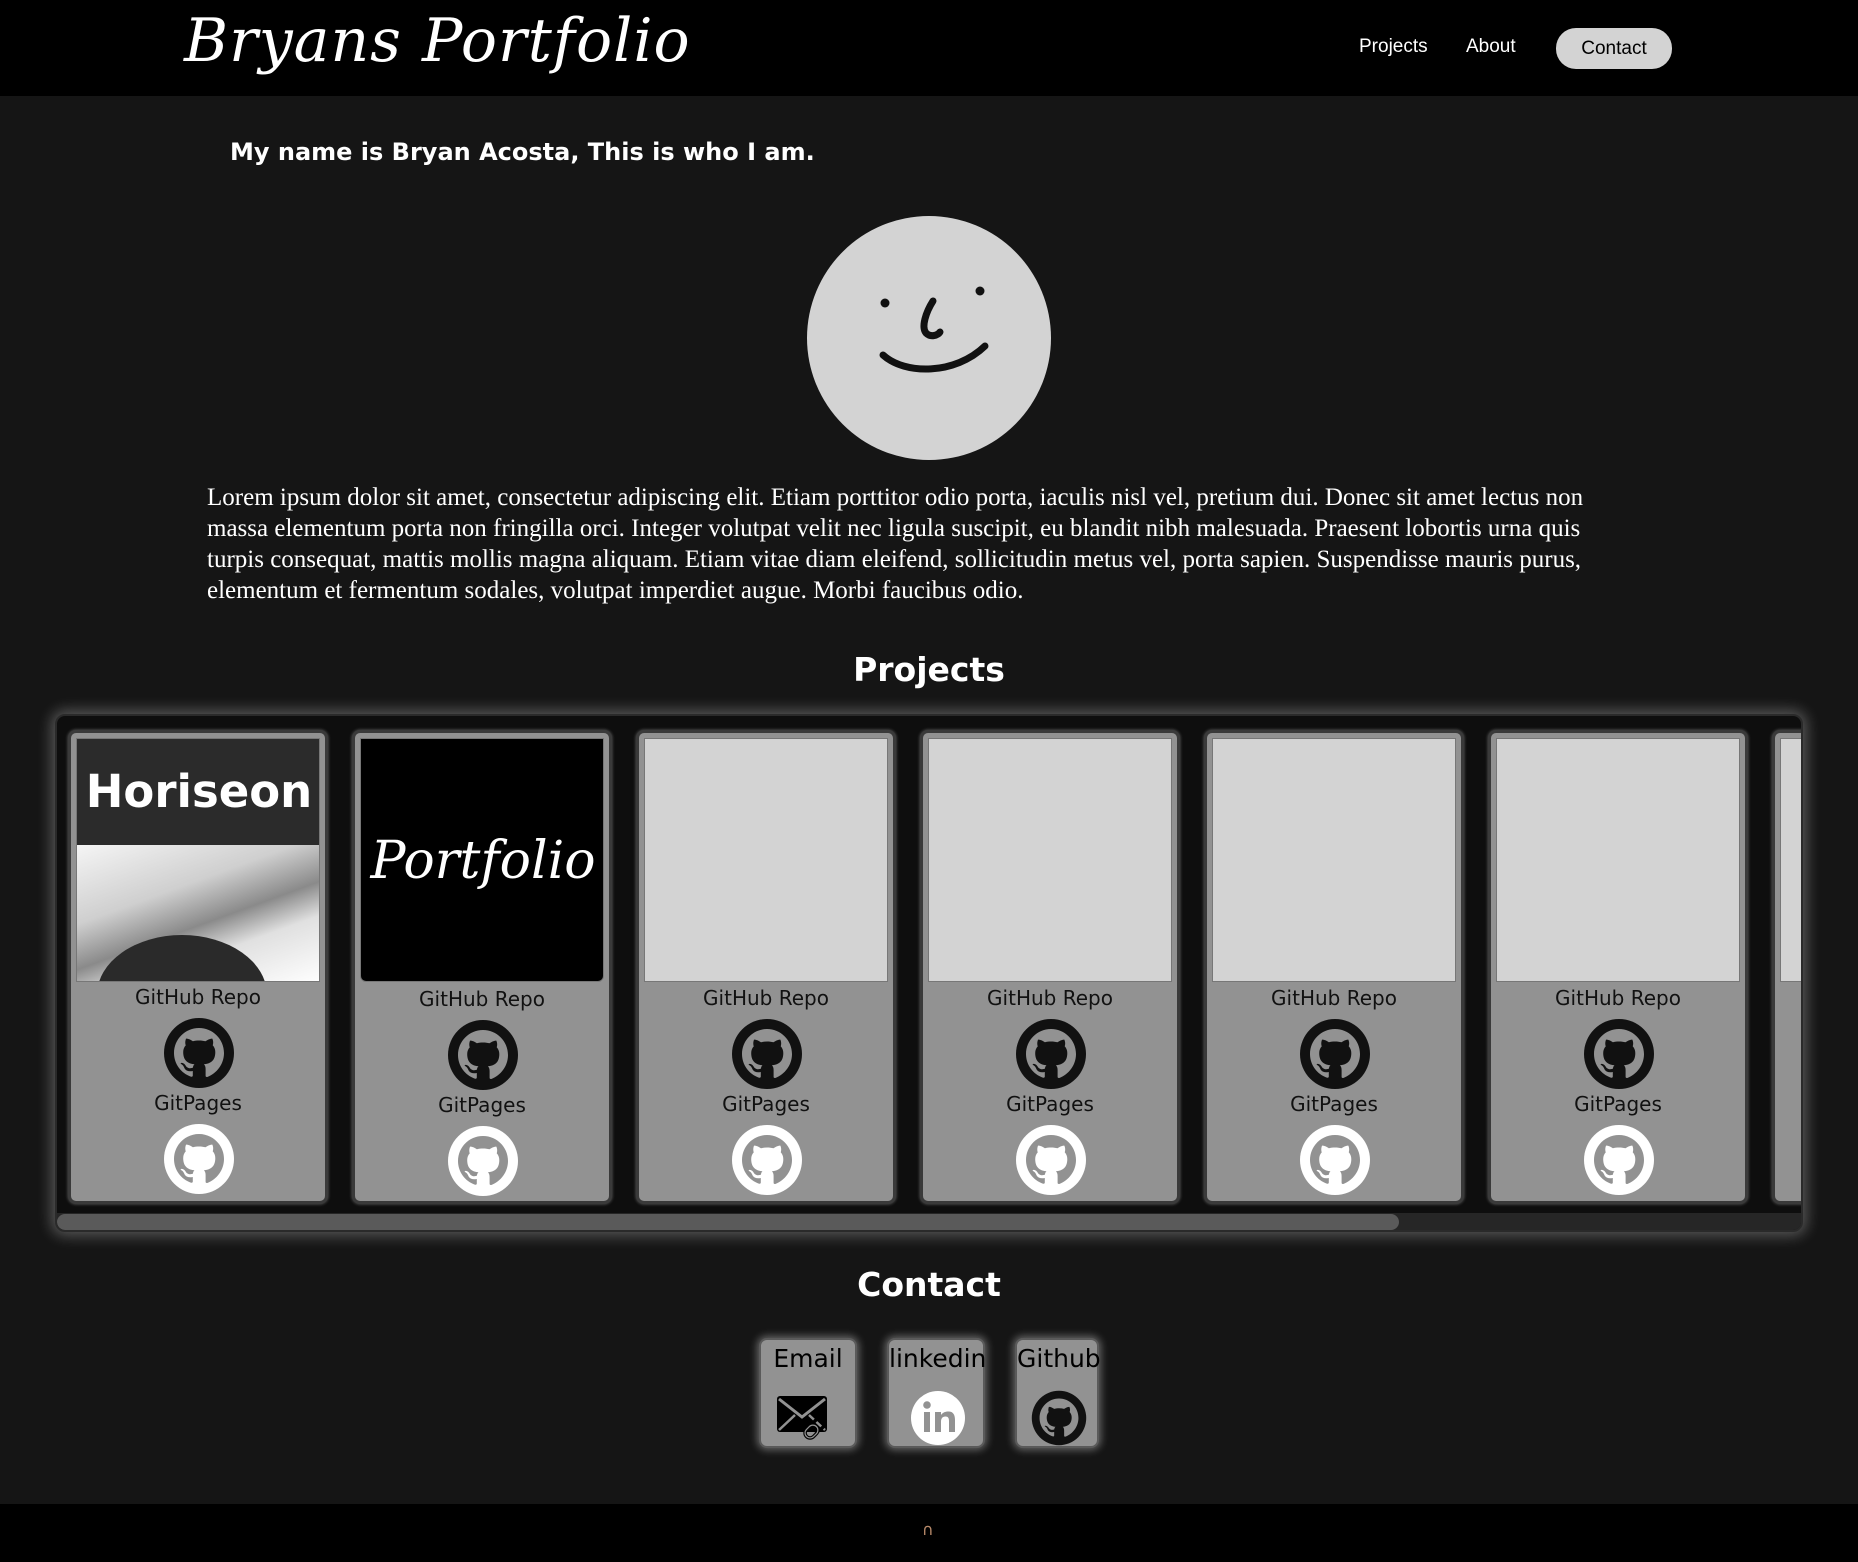 The image size is (1858, 1562). I want to click on project-card-partial, so click(1786, 967).